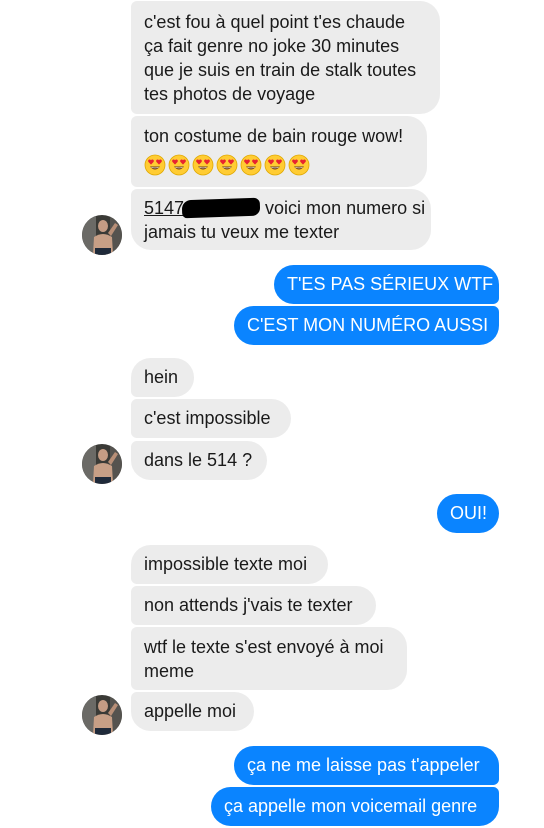 This screenshot has width=544, height=828. I want to click on message-text: hein, so click(161, 377).